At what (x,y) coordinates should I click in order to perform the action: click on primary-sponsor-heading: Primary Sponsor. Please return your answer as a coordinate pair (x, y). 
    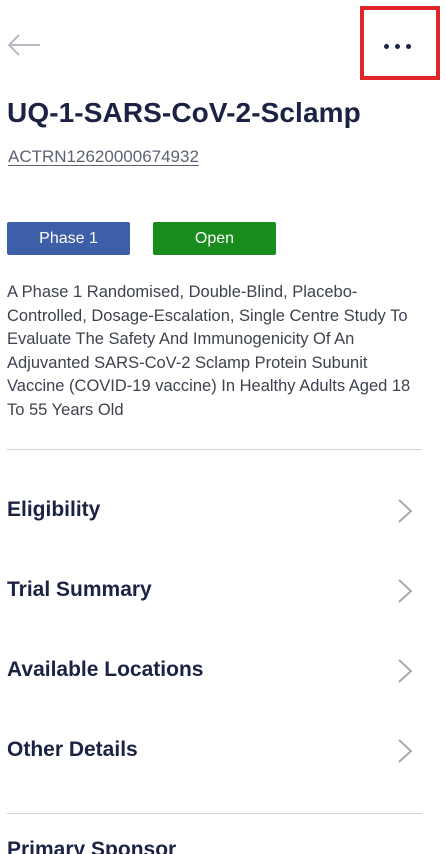
    Looking at the image, I should click on (92, 846).